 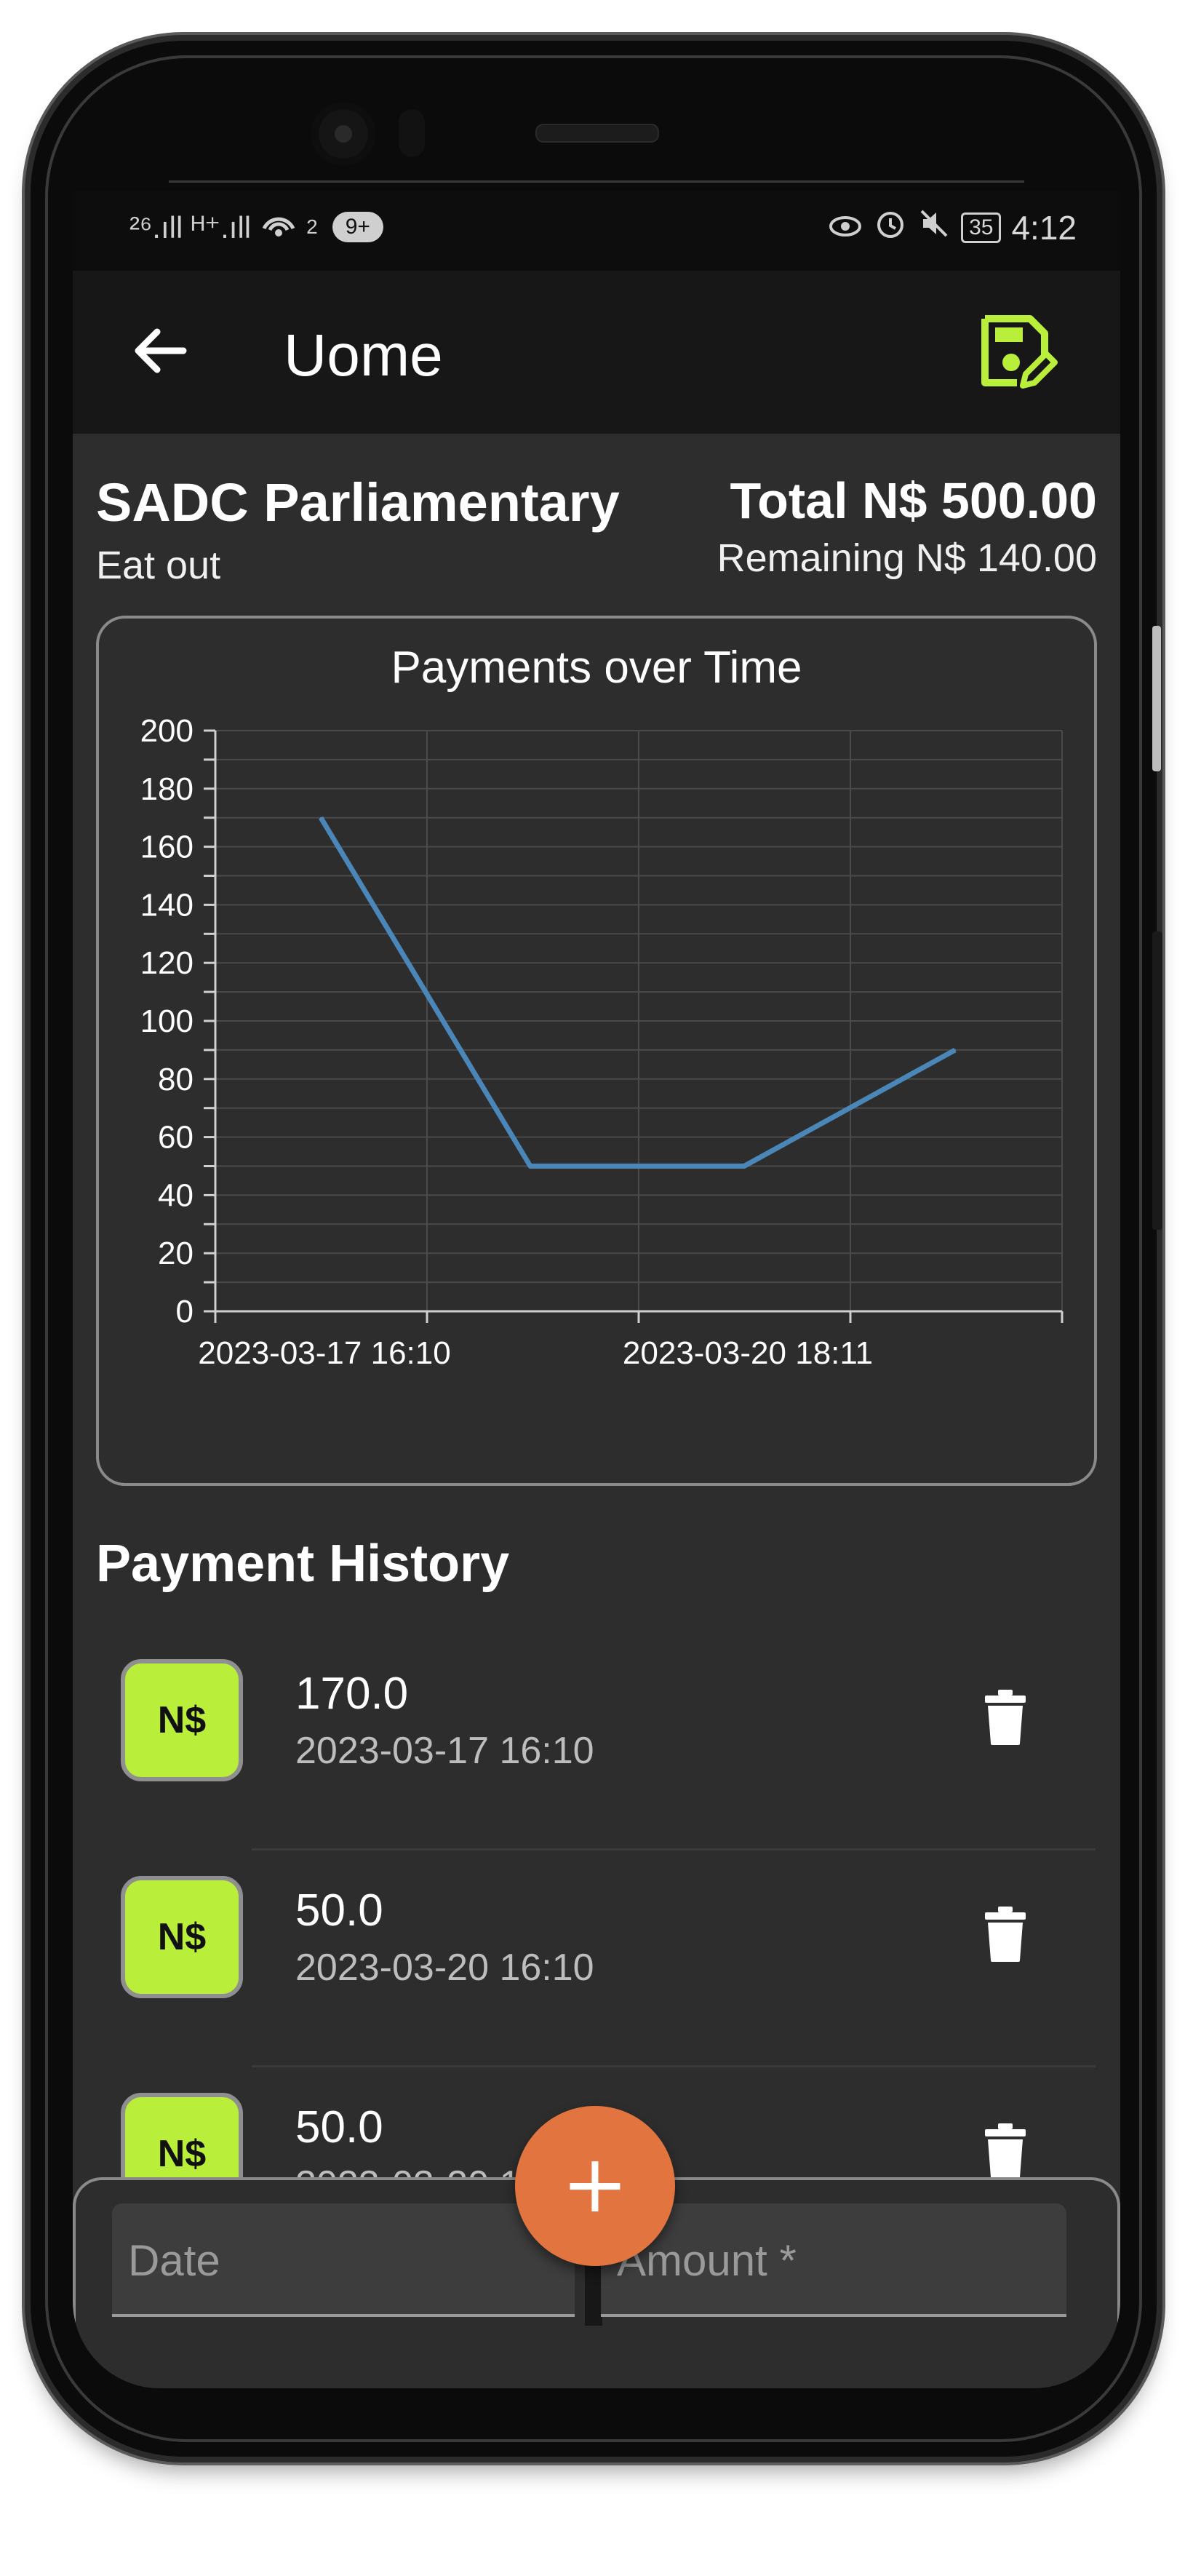 What do you see at coordinates (191, 227) in the screenshot?
I see `signal-icon: ²⁶.ıll ᴴ⁺.ıll` at bounding box center [191, 227].